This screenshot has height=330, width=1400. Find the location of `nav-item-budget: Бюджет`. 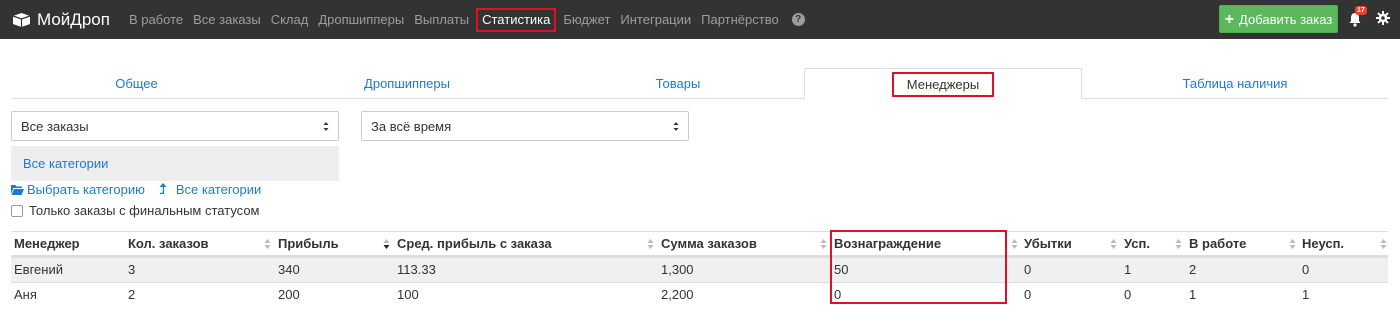

nav-item-budget: Бюджет is located at coordinates (586, 20).